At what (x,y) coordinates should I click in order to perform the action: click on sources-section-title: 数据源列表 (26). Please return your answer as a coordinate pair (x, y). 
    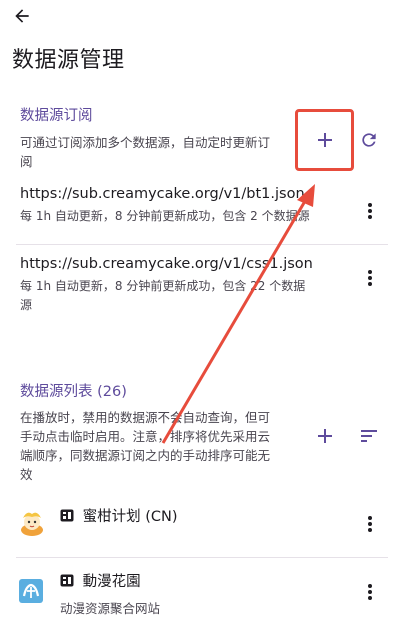
    Looking at the image, I should click on (73, 392).